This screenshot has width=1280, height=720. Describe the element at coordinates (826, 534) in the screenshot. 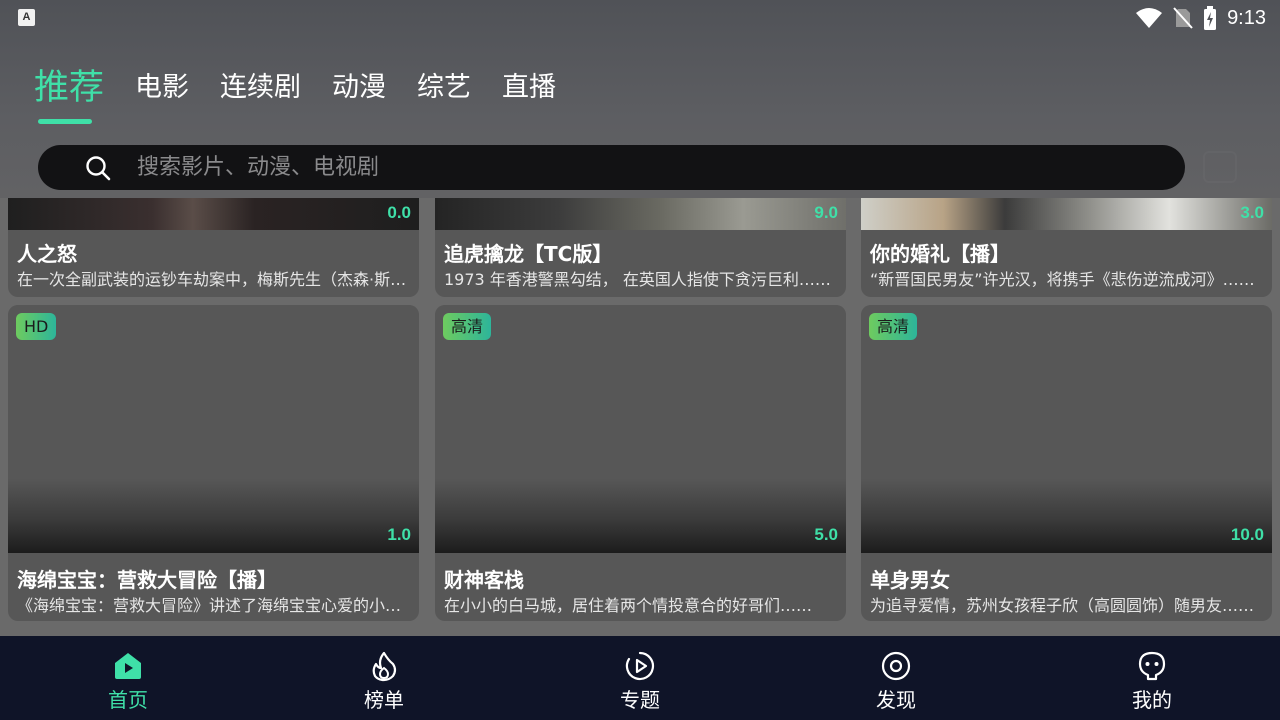

I see `rating: 5.0` at that location.